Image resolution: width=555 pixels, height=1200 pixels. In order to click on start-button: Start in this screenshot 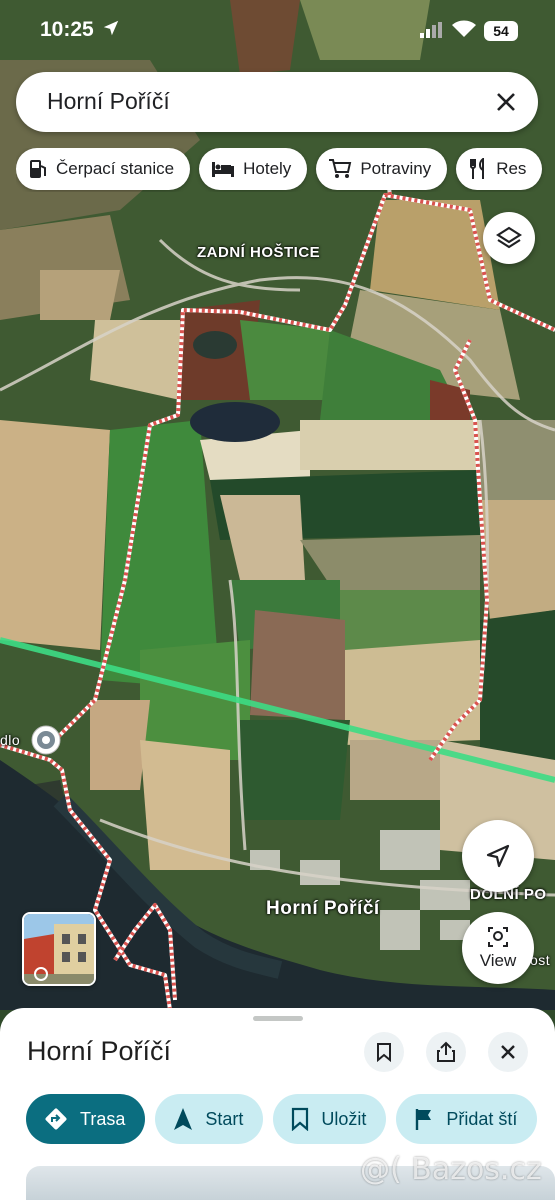, I will do `click(209, 1119)`.